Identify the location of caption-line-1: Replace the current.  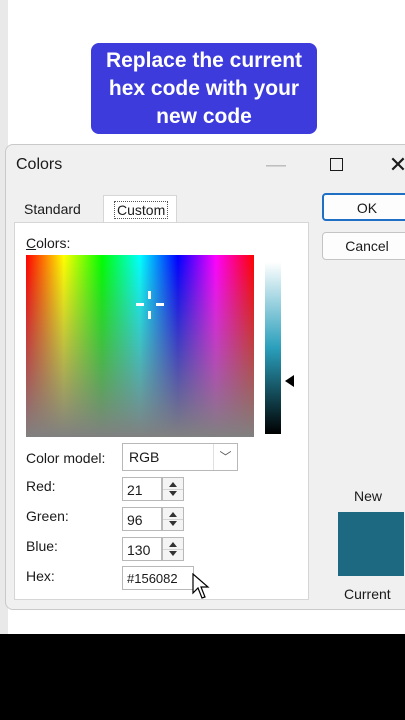
(204, 60).